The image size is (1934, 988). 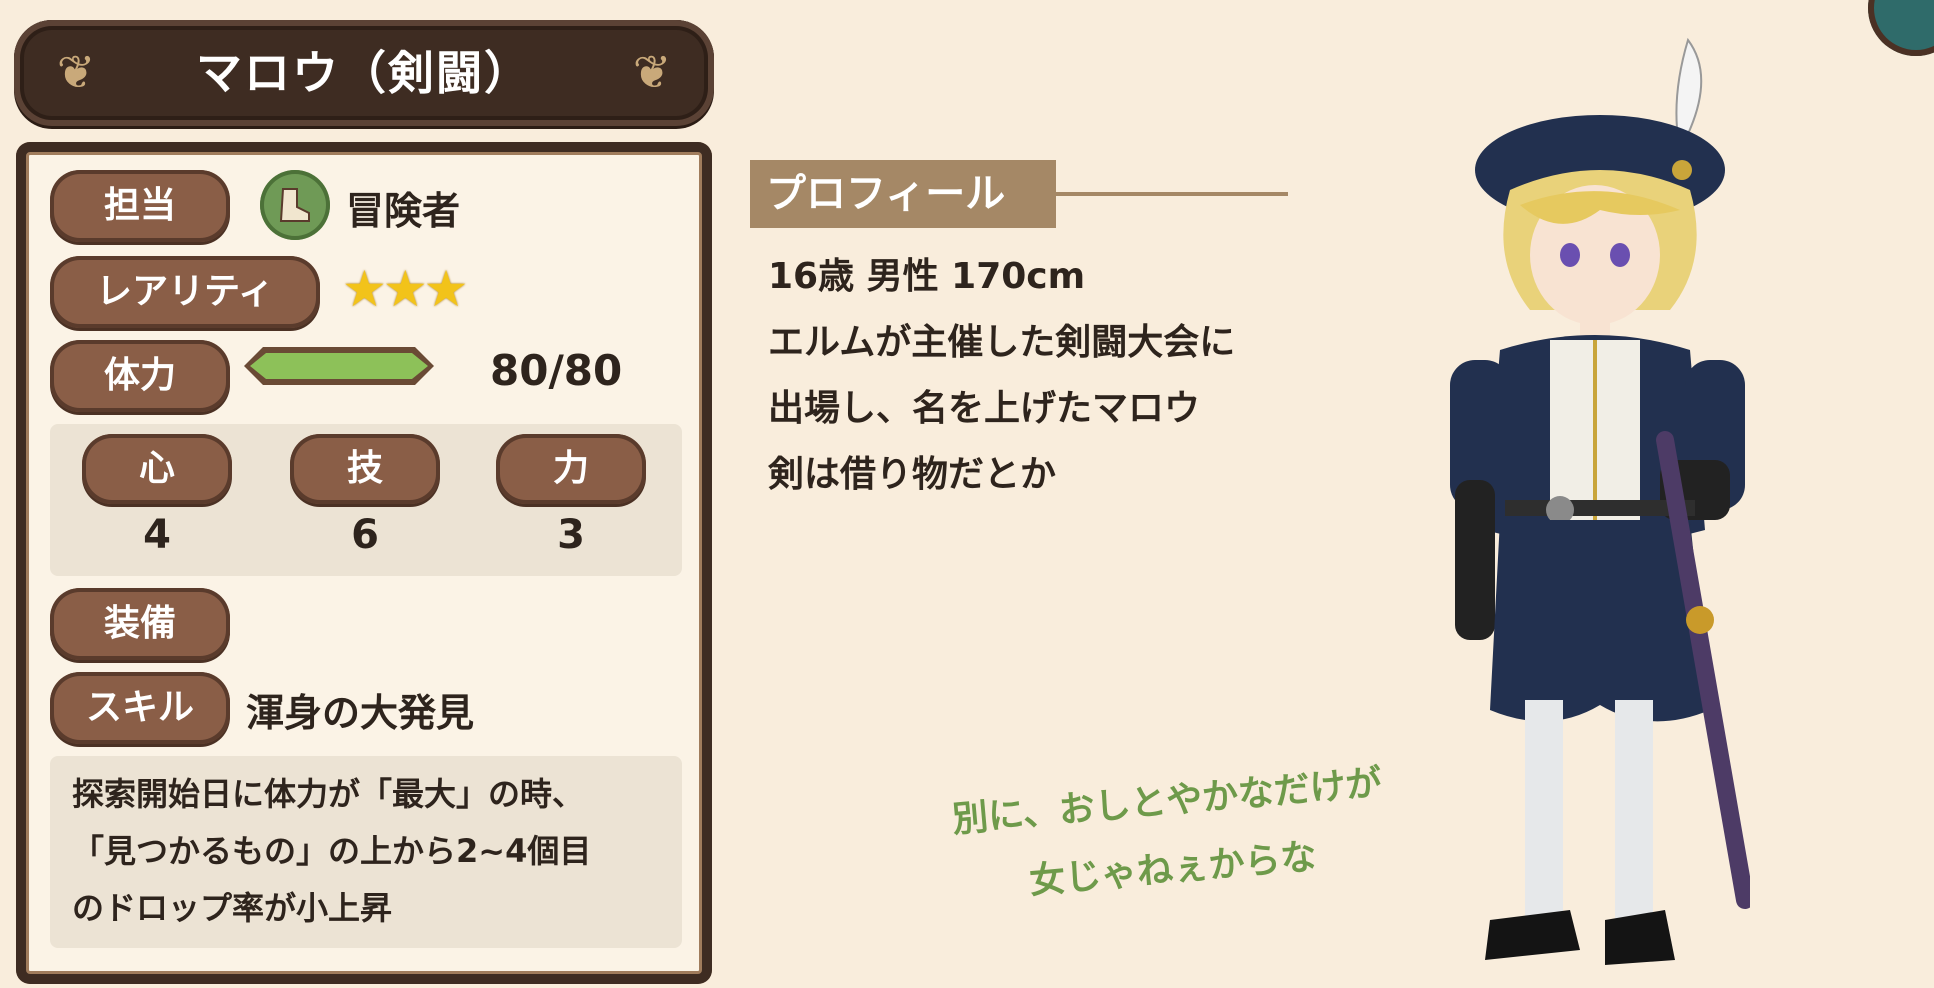 I want to click on attribute-heart-value: 4, so click(x=157, y=535).